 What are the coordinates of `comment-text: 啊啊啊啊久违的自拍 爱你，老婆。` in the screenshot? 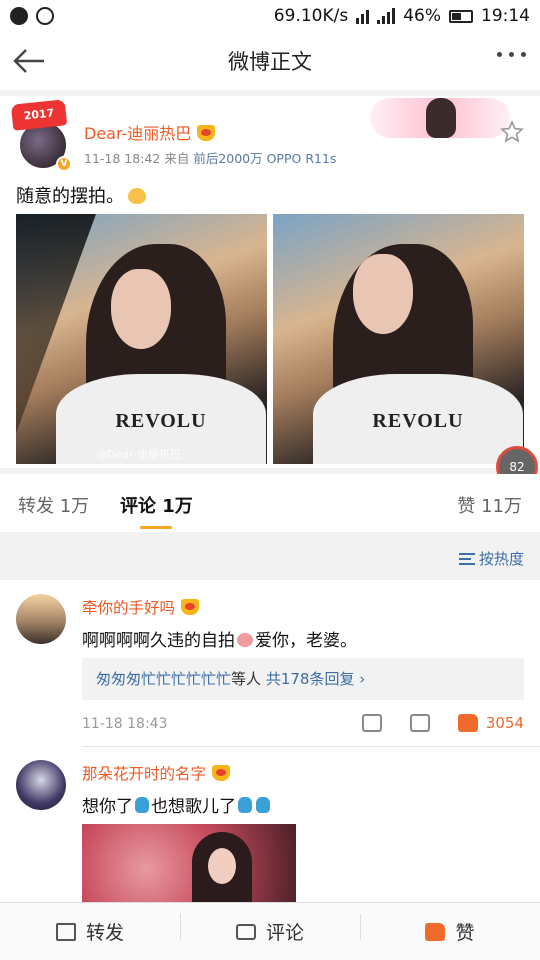 It's located at (219, 638).